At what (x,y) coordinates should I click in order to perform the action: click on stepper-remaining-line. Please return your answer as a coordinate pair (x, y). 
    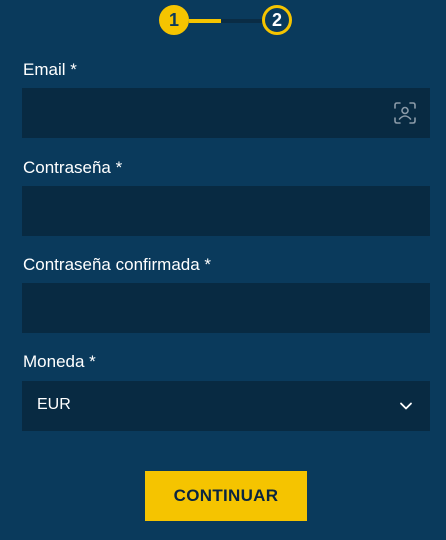
    Looking at the image, I should click on (242, 21).